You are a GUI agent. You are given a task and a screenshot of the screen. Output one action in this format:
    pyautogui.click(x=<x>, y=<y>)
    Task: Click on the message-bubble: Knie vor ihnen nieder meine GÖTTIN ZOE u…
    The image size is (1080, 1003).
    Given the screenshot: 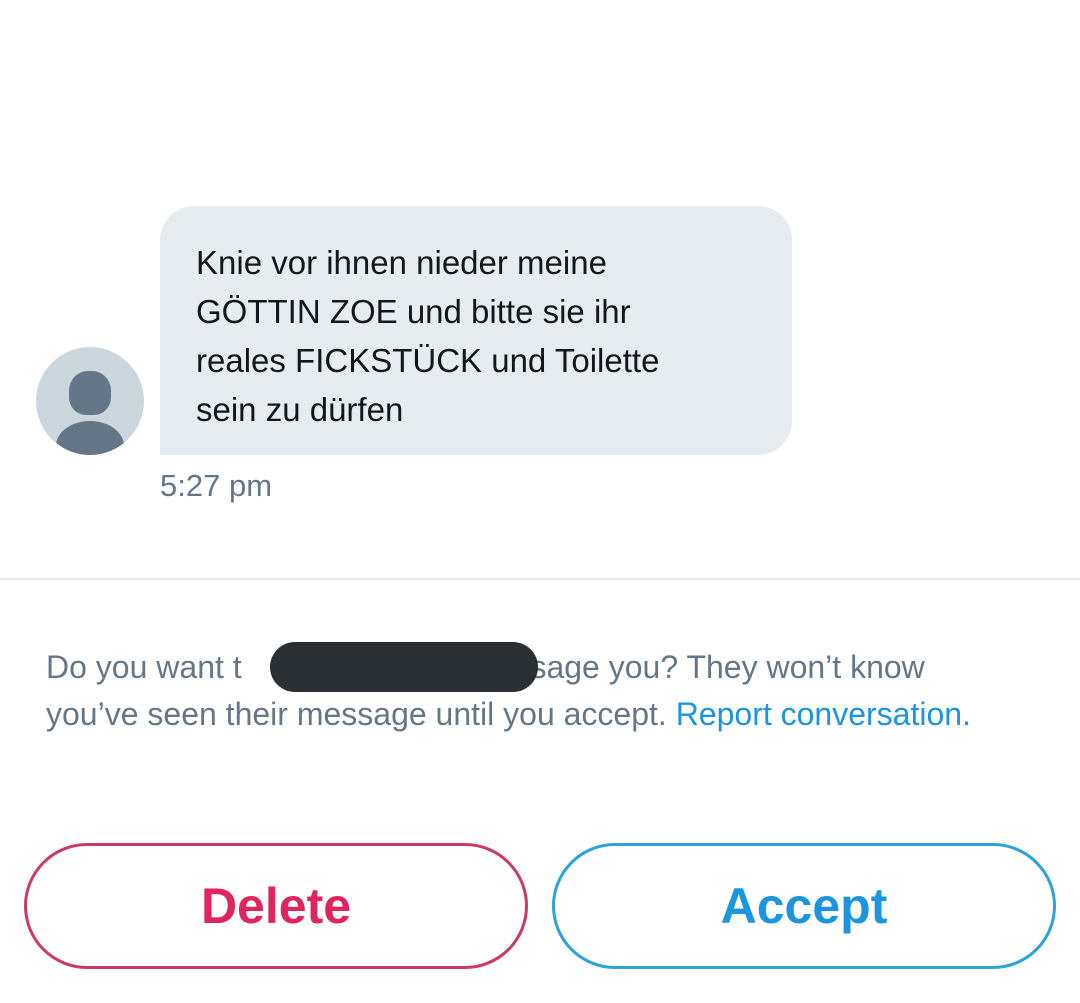 What is the action you would take?
    pyautogui.click(x=476, y=330)
    